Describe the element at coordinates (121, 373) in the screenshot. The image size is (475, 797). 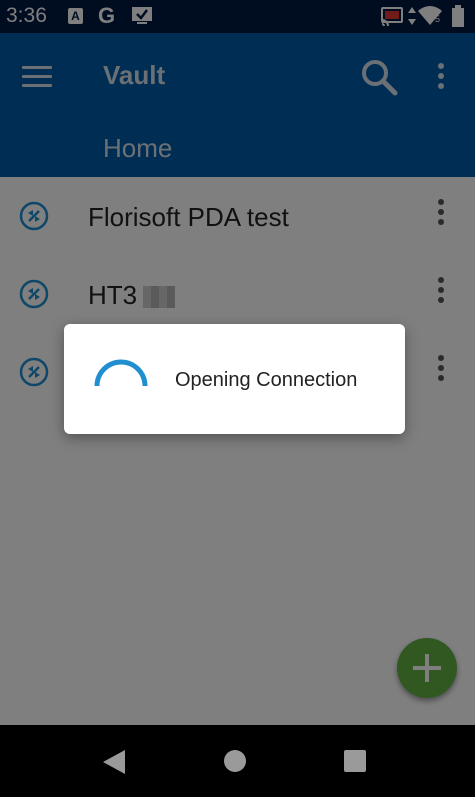
I see `loading-spinner-icon` at that location.